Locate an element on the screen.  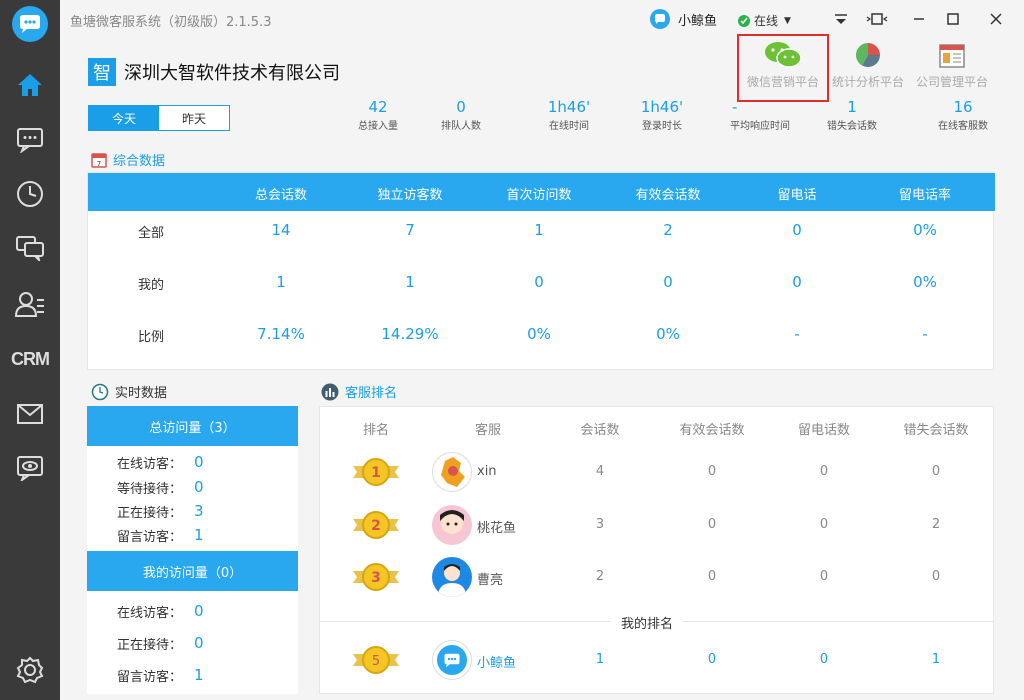
fullscreen-icon is located at coordinates (877, 19).